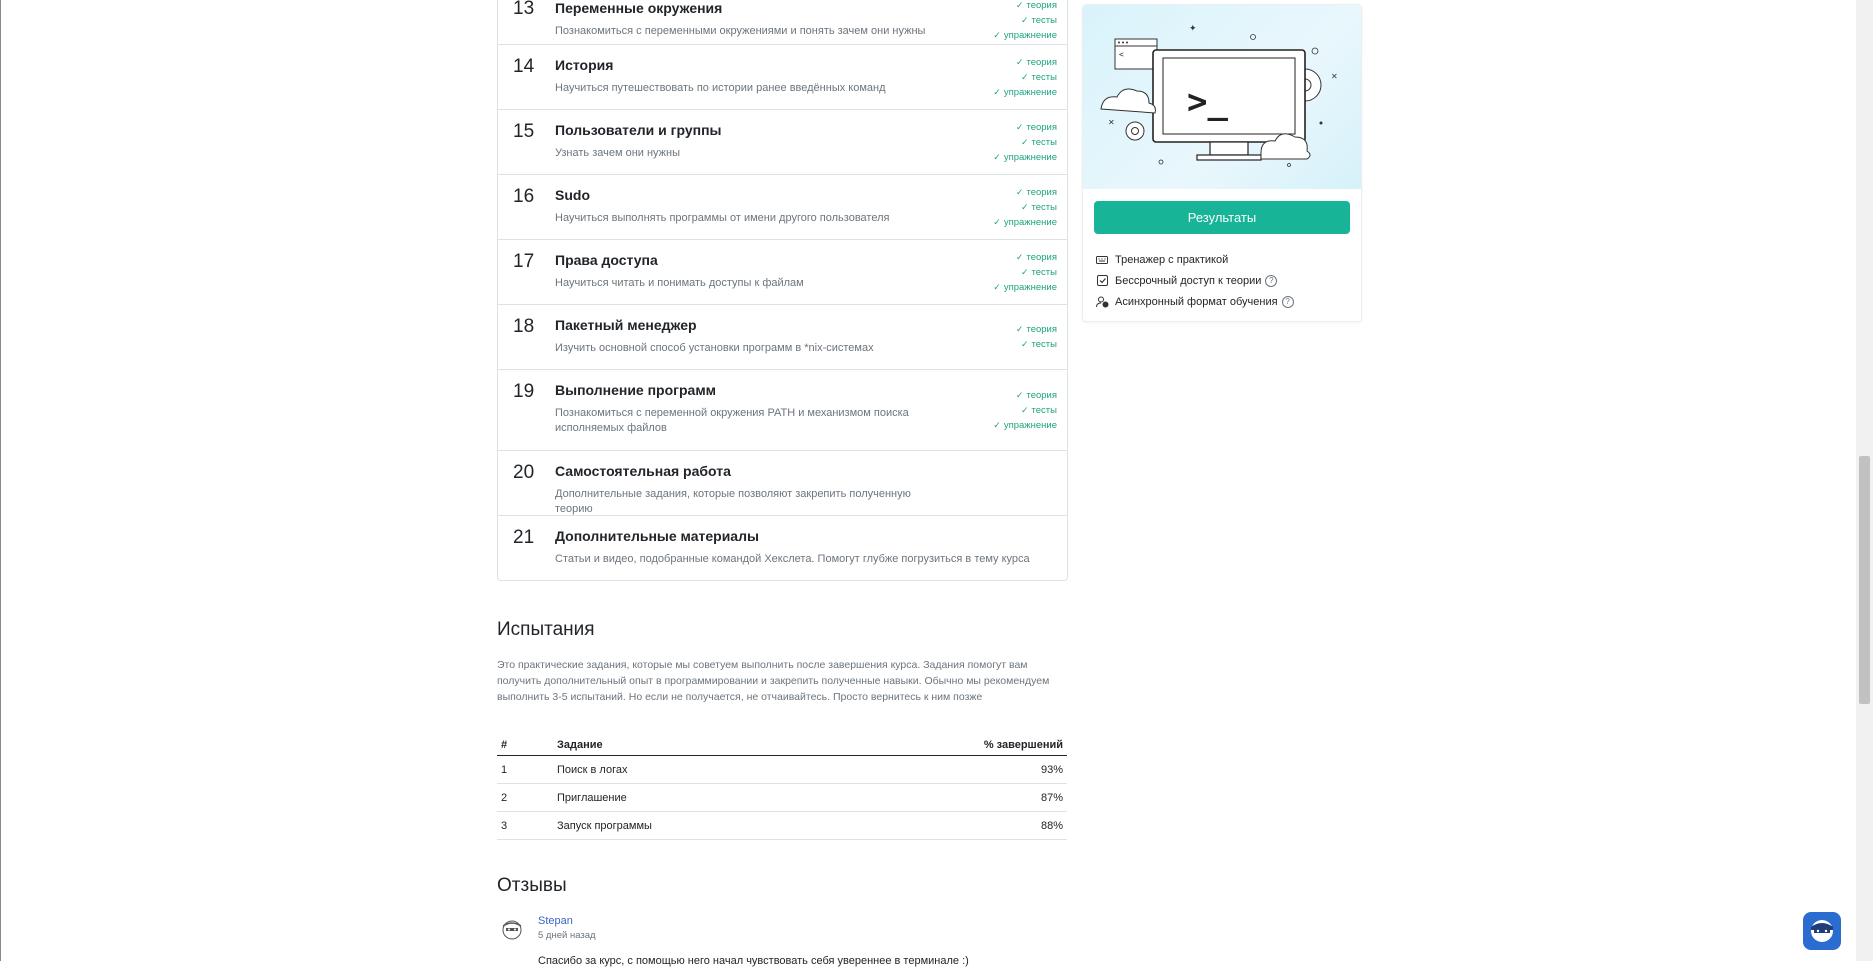 This screenshot has height=967, width=1873. What do you see at coordinates (524, 326) in the screenshot?
I see `lesson-number: 18` at bounding box center [524, 326].